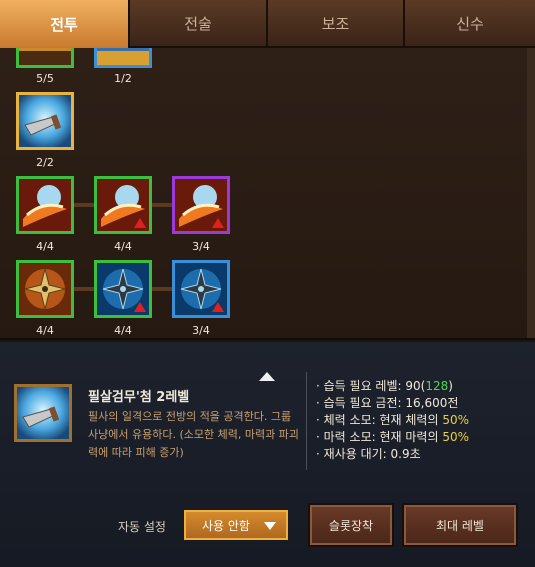 This screenshot has width=535, height=567. I want to click on auto-setting-value: 사용 안함, so click(226, 525).